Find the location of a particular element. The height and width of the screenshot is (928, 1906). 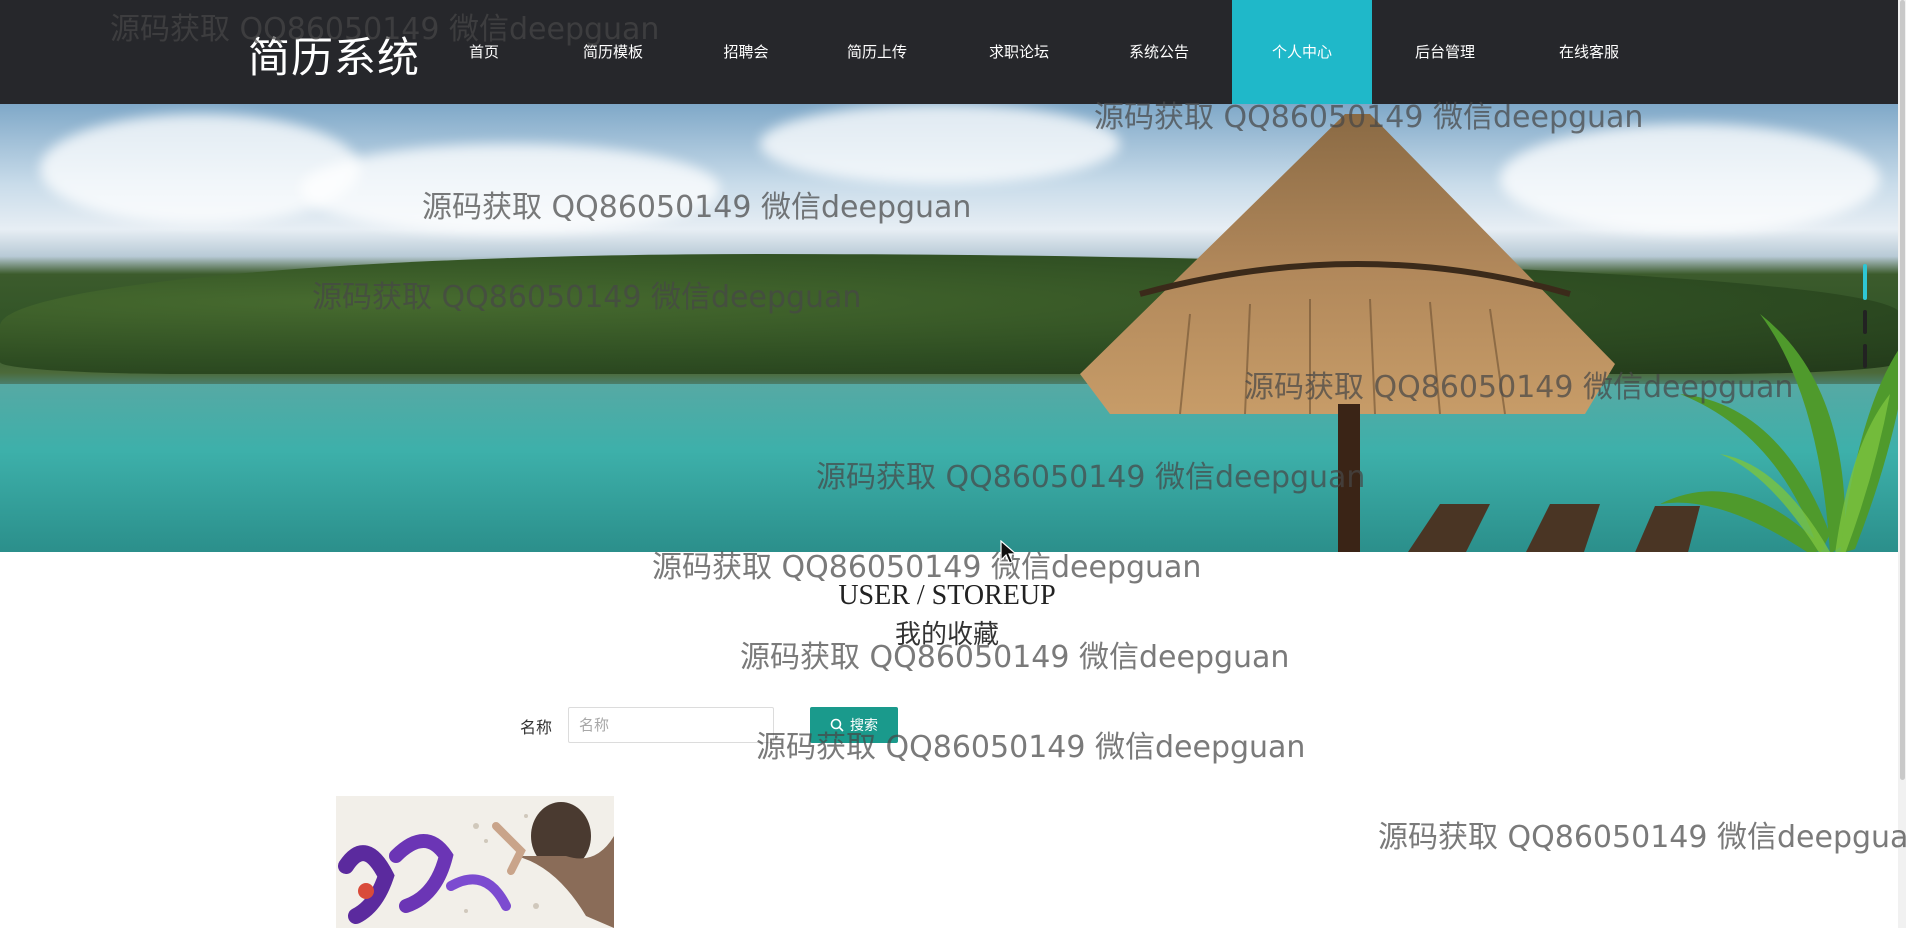

site-brand: 简历系统 is located at coordinates (334, 54).